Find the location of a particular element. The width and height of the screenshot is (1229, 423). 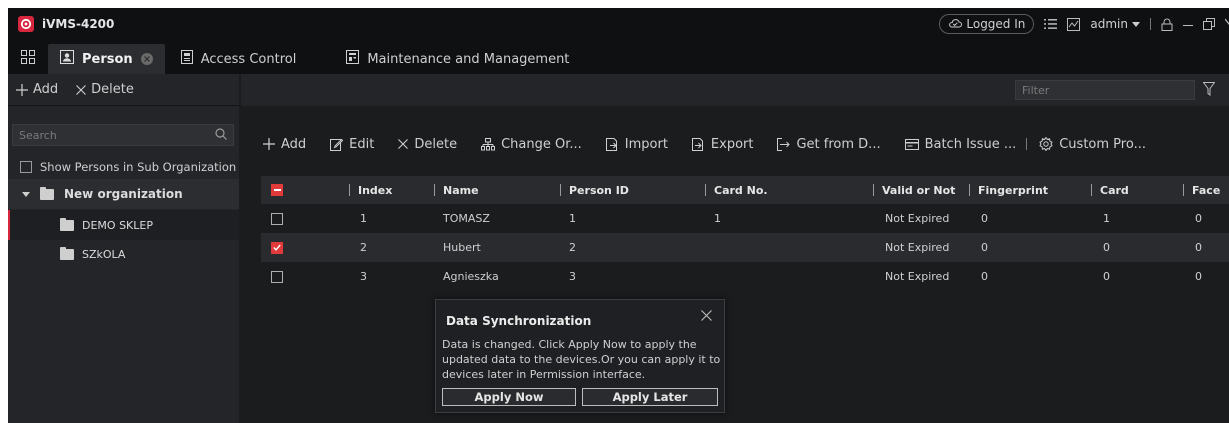

column-header-card: Card is located at coordinates (1110, 190).